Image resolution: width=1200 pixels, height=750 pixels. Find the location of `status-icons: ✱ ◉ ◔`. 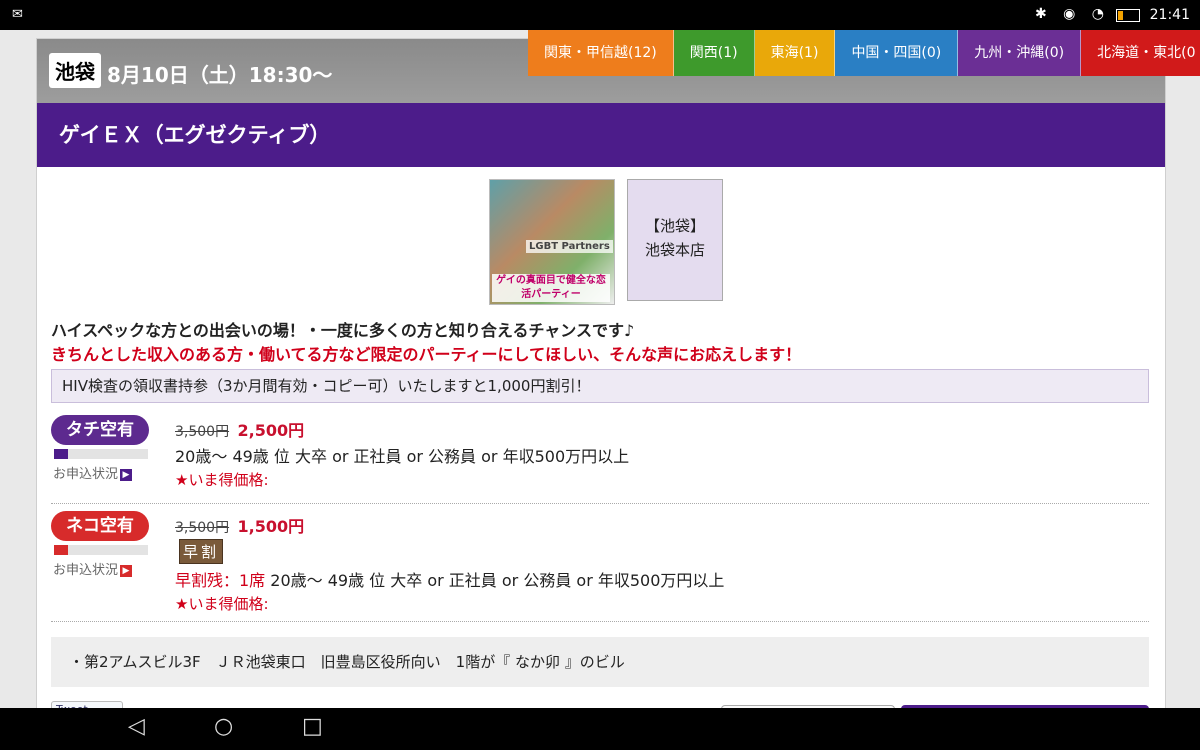

status-icons: ✱ ◉ ◔ is located at coordinates (1072, 14).